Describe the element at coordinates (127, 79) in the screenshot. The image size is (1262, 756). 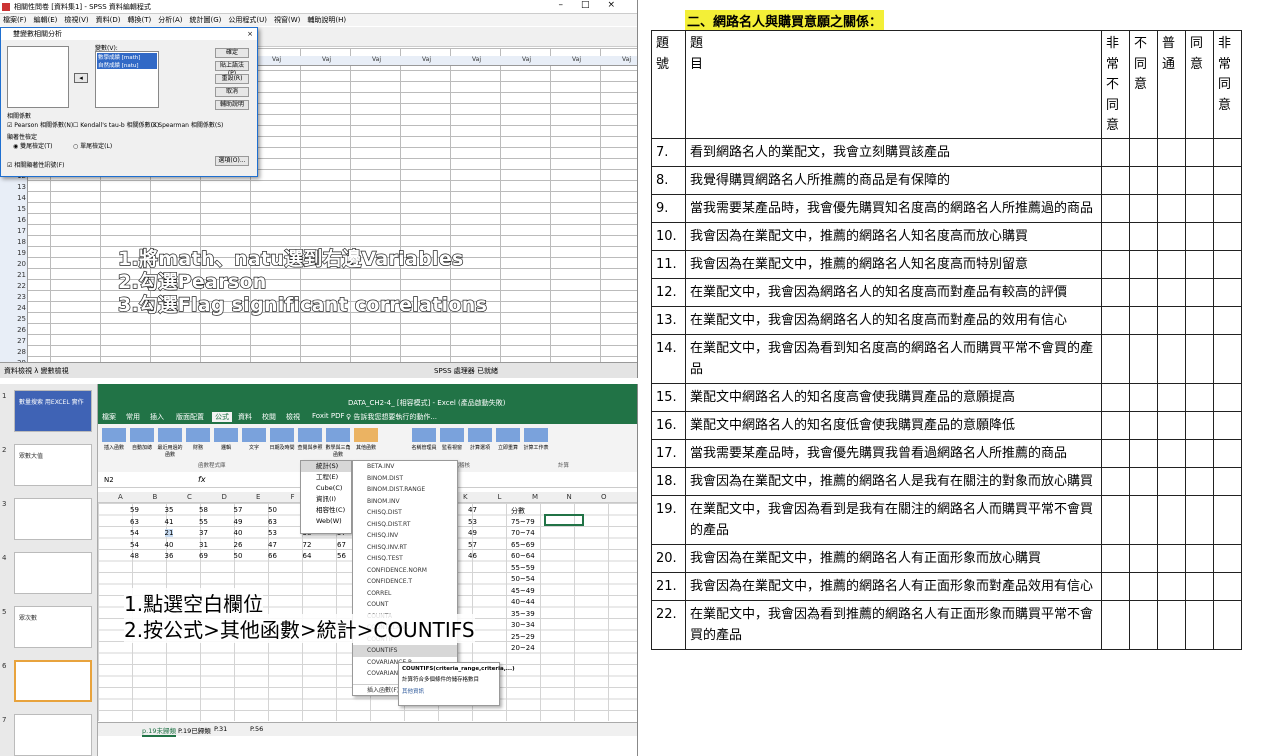
I see `target-variable-list: 數學成績 [math] 自然成績 [natu]` at that location.